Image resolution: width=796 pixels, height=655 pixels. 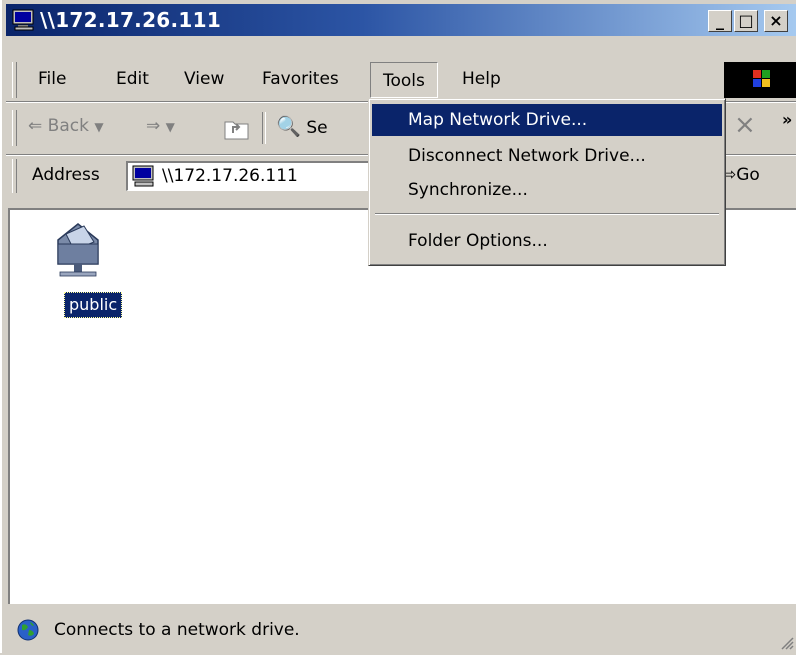 What do you see at coordinates (760, 80) in the screenshot?
I see `windows-logo-throbber` at bounding box center [760, 80].